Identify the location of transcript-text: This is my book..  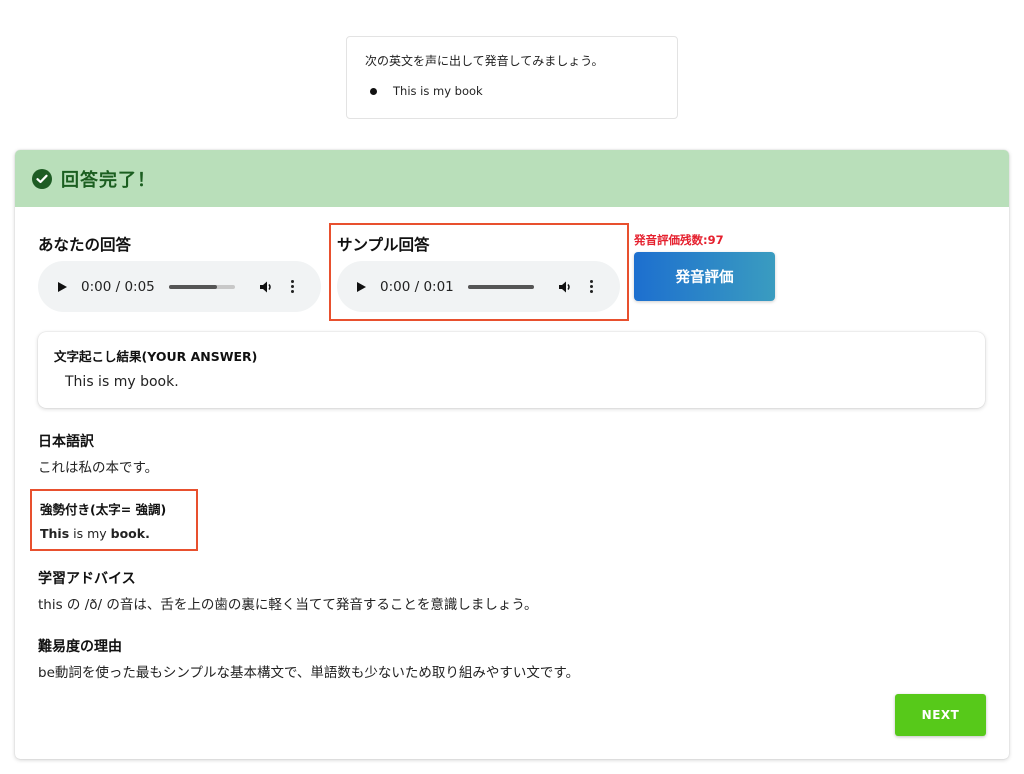
(122, 382).